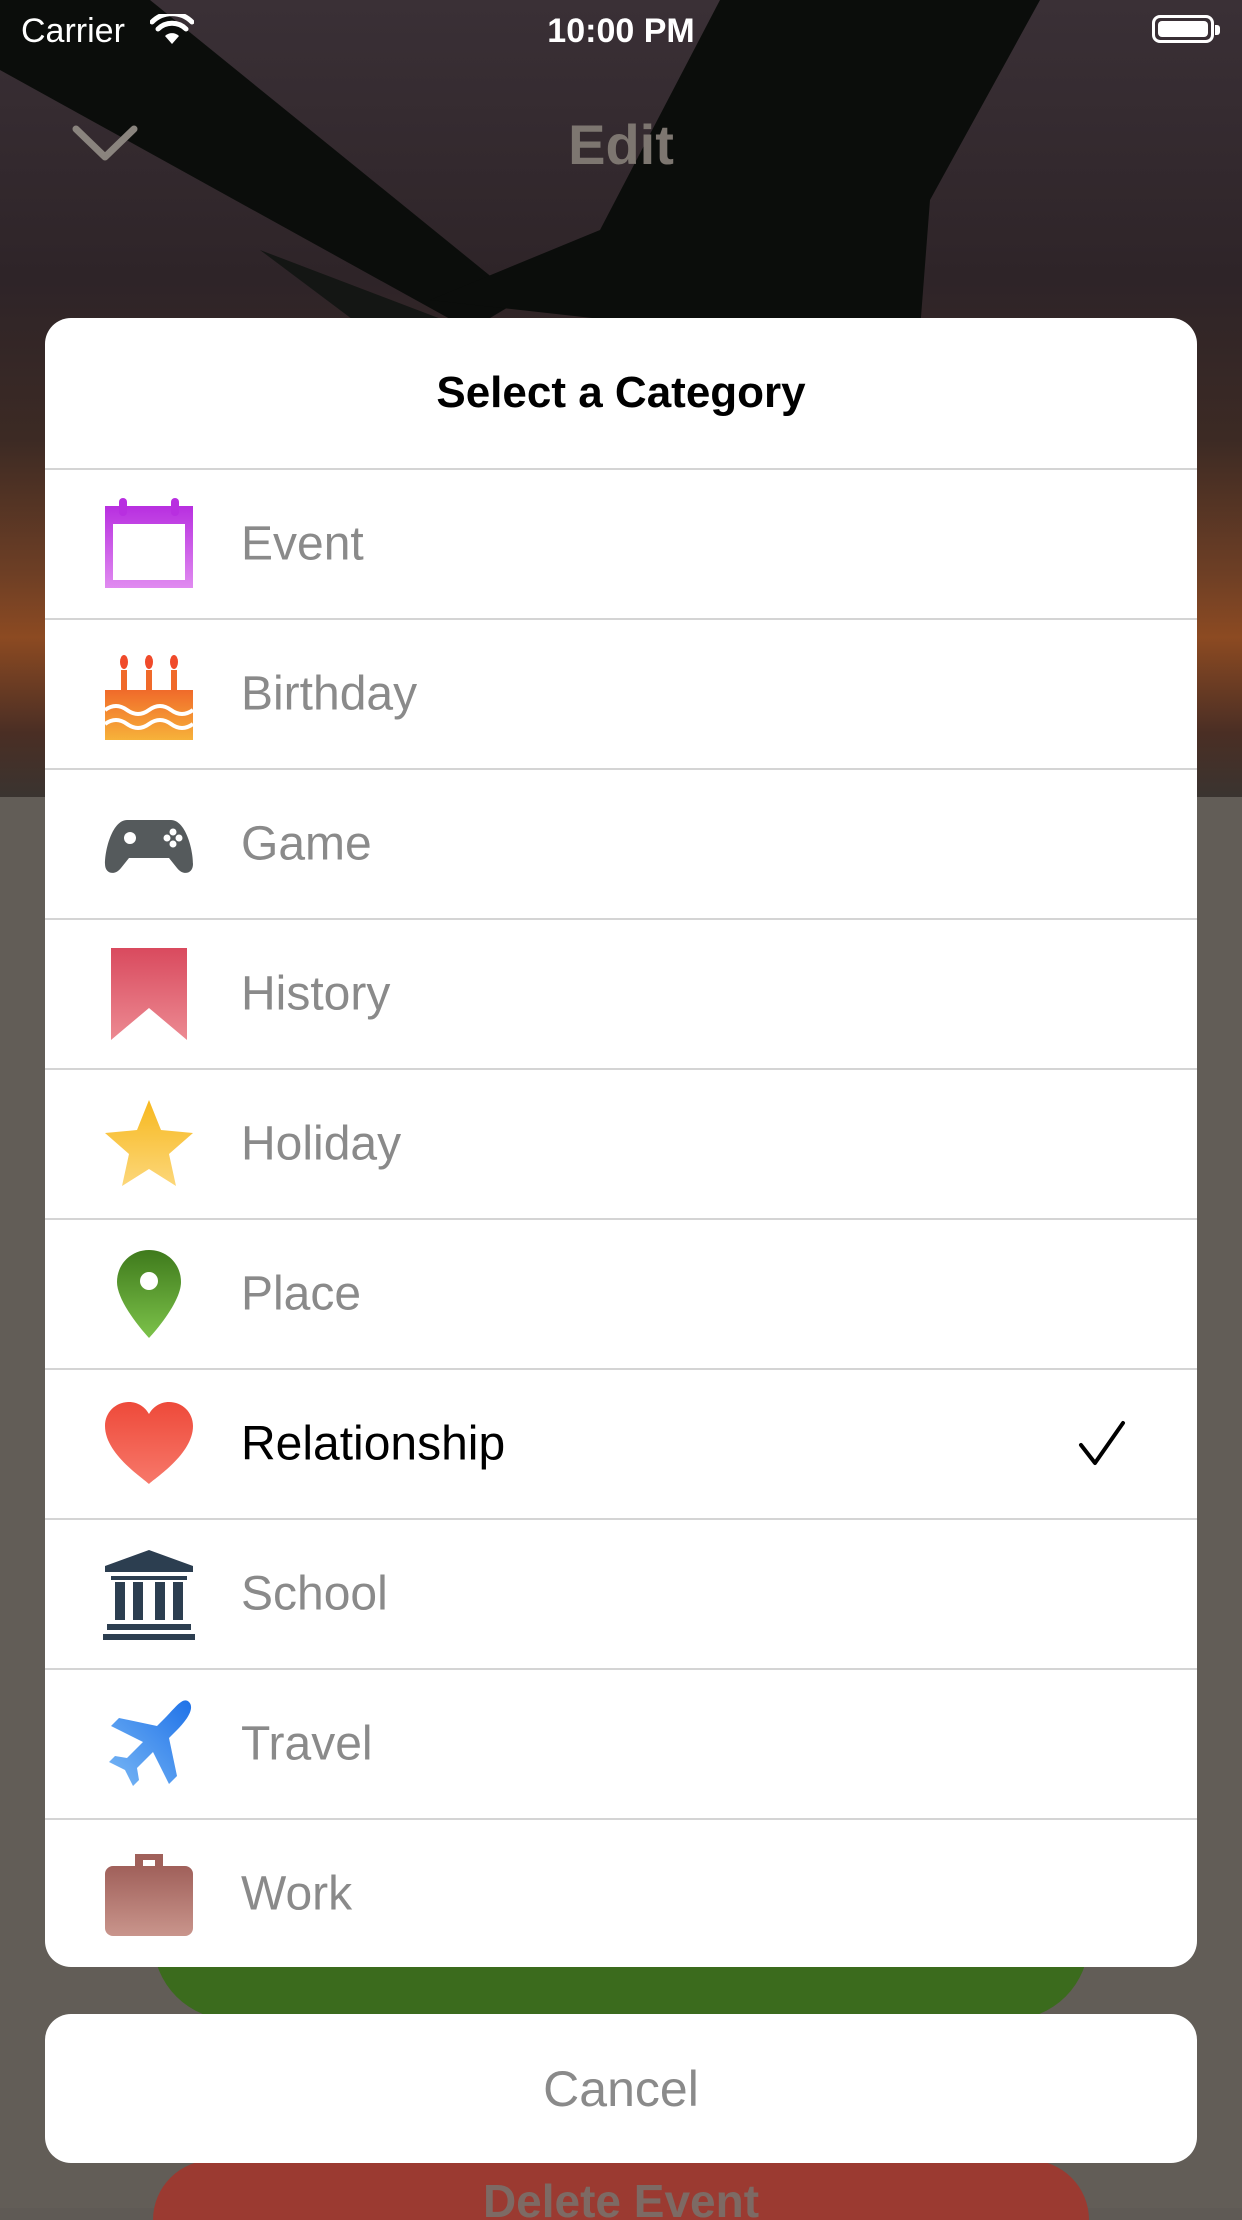  I want to click on category-label: Event, so click(302, 544).